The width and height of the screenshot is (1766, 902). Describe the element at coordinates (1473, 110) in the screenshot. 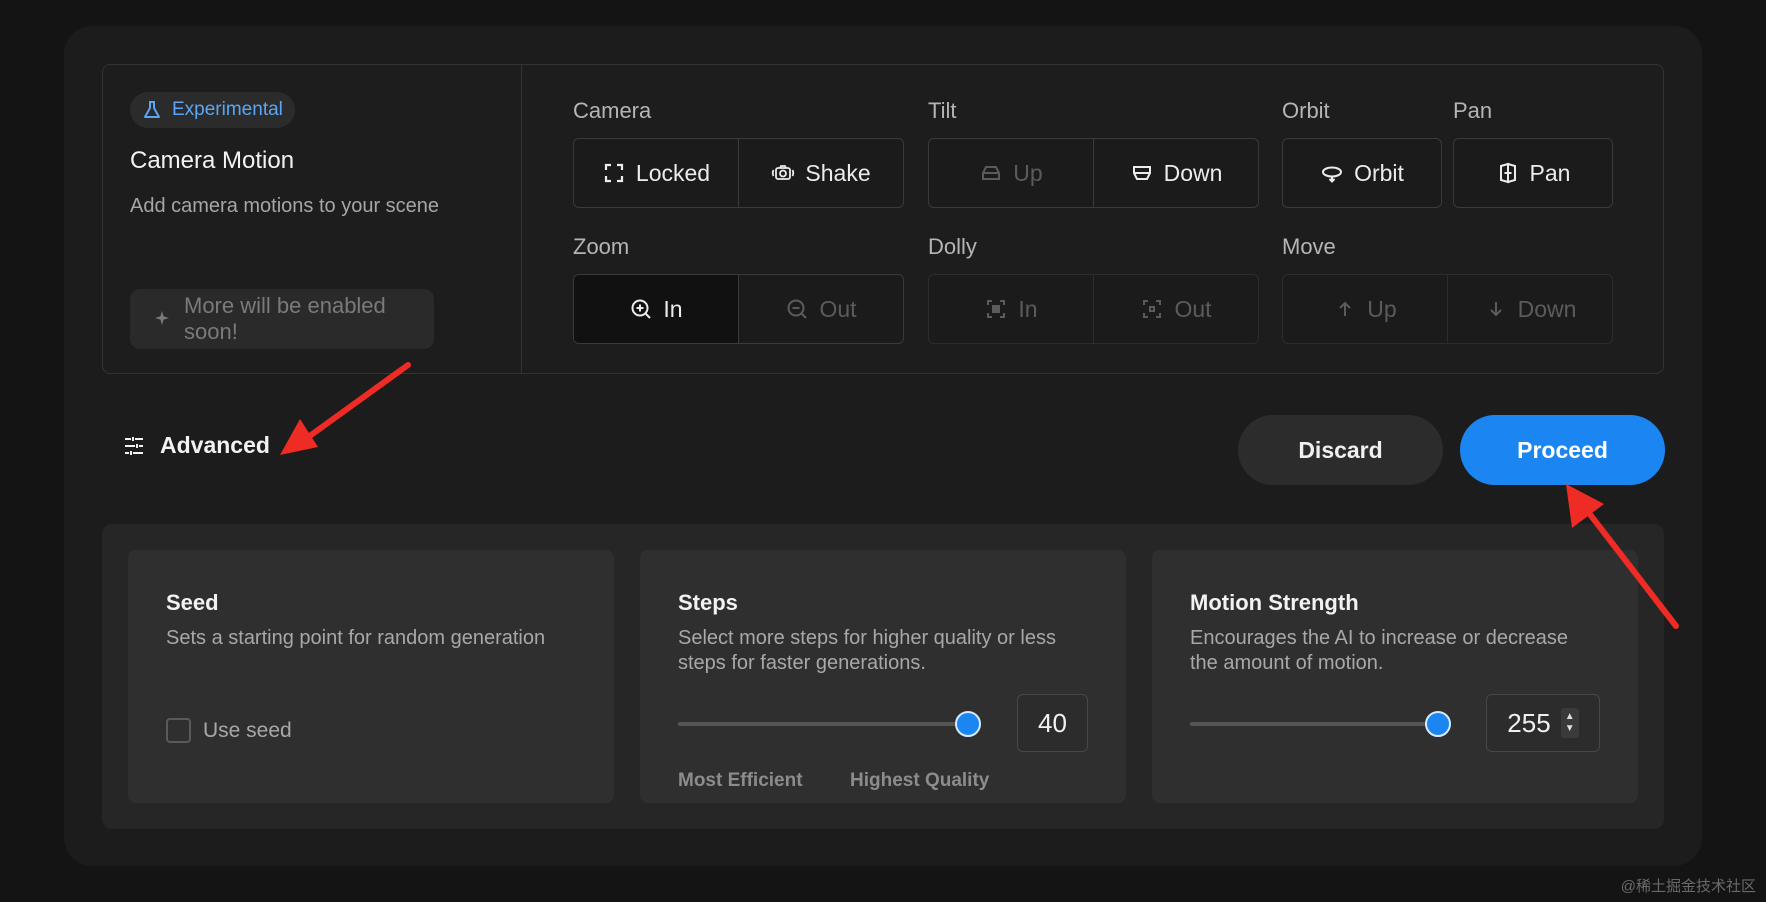

I see `pan-group-label: Pan` at that location.